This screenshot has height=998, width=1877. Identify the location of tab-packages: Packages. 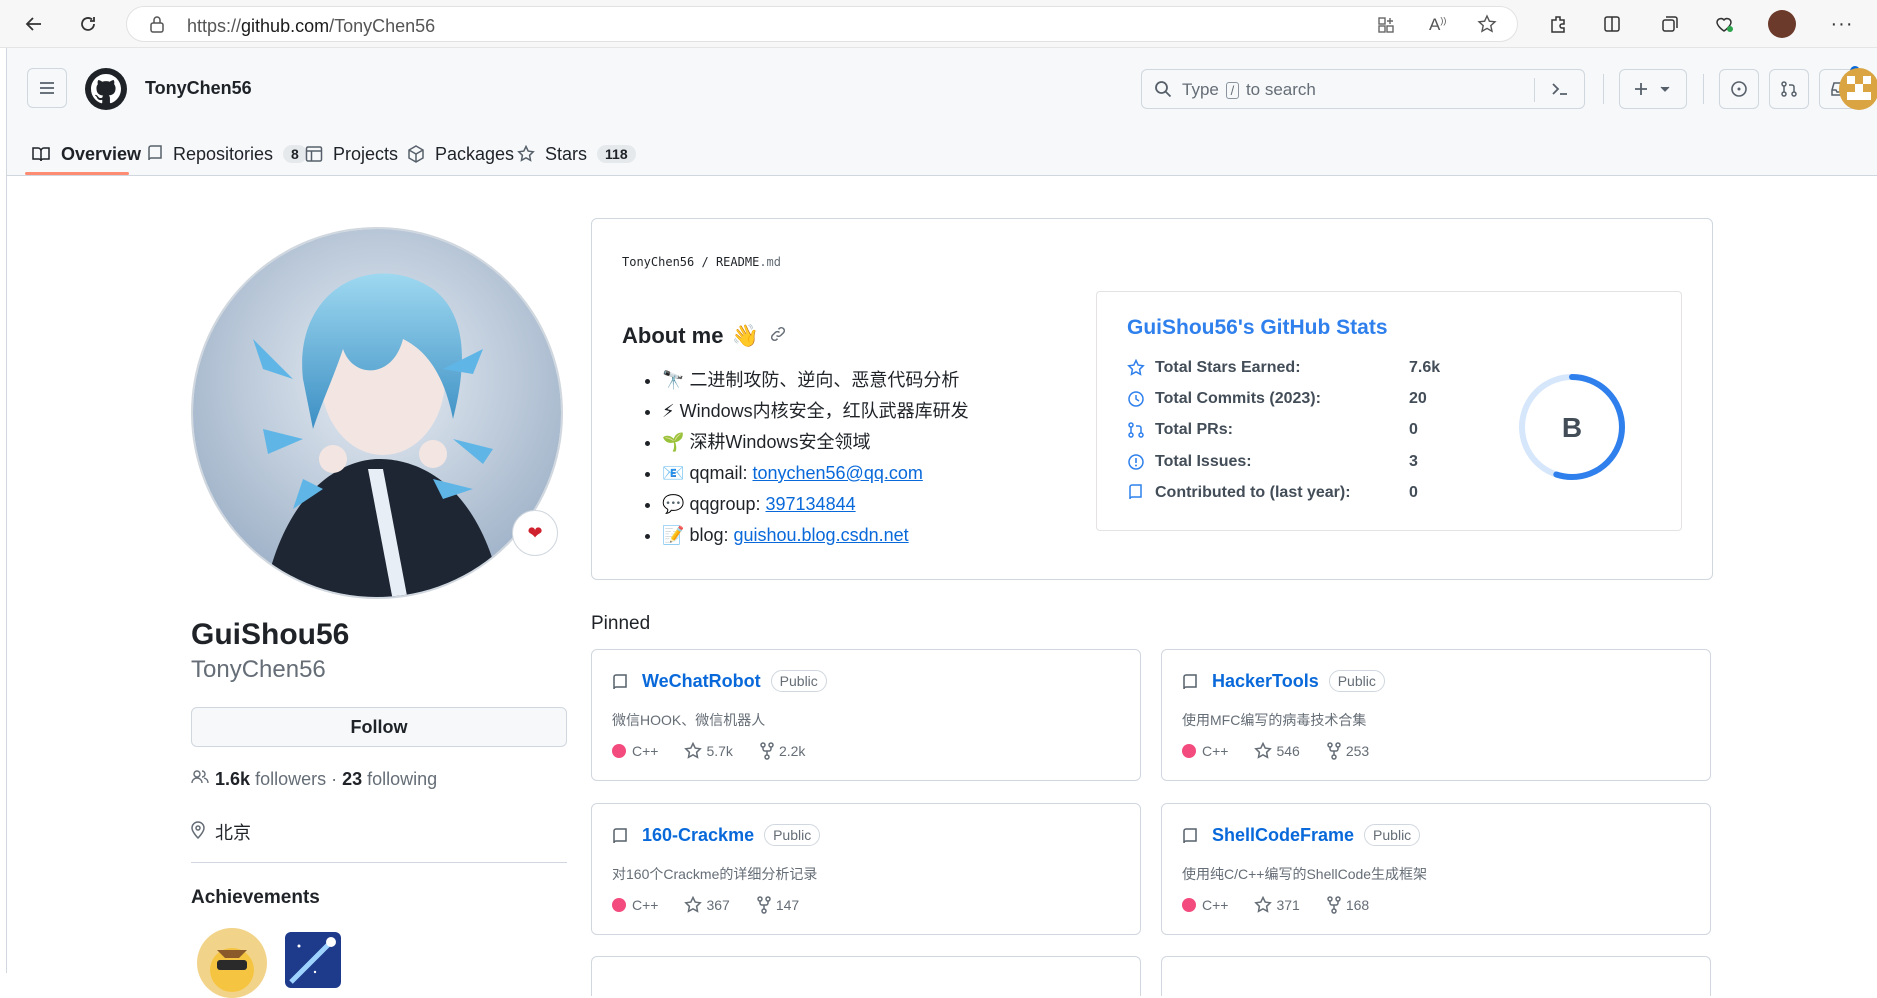
(460, 154).